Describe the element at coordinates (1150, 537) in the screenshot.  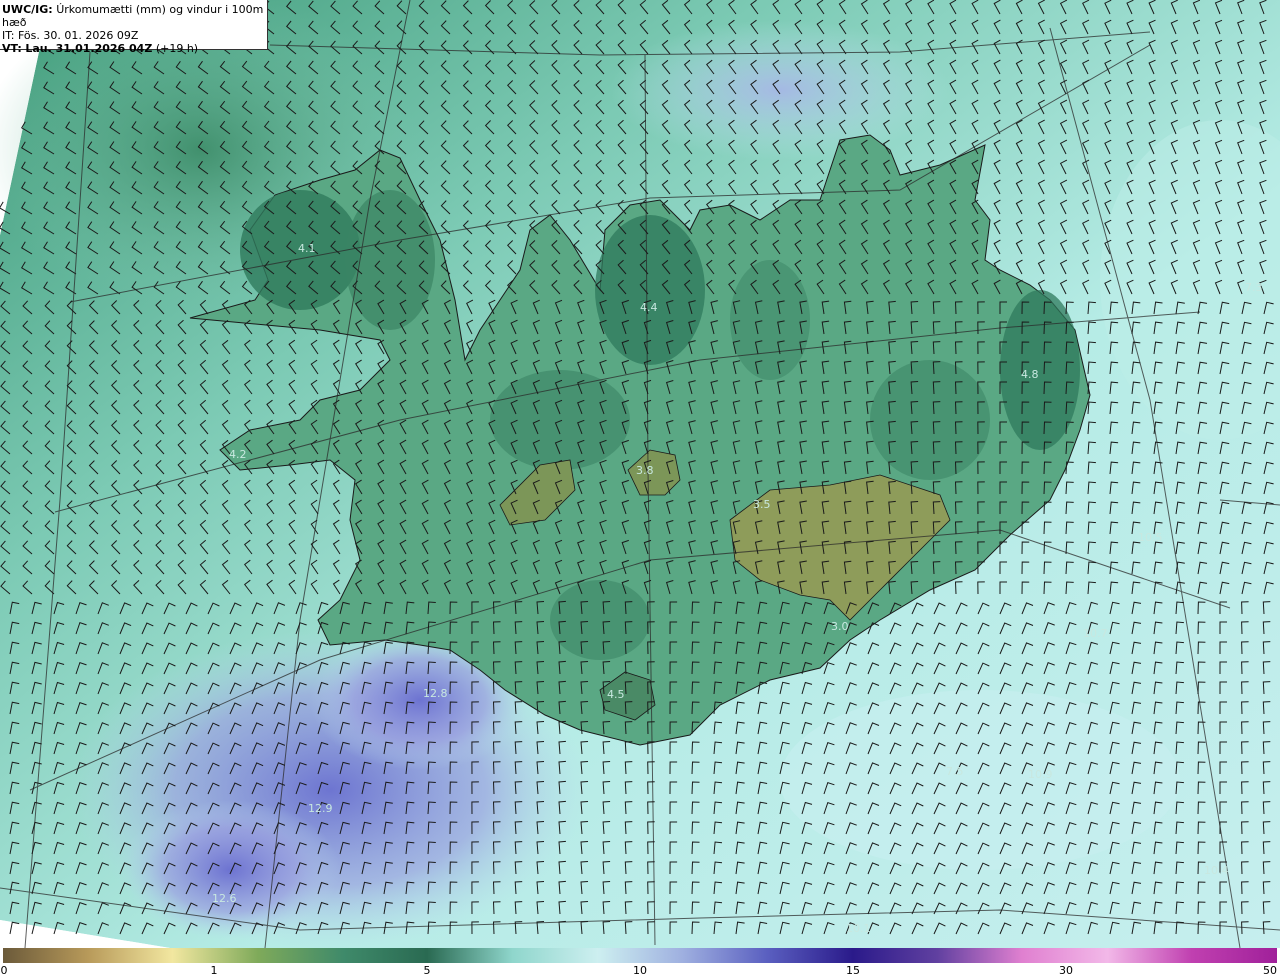
I see `value-label: 10.5` at that location.